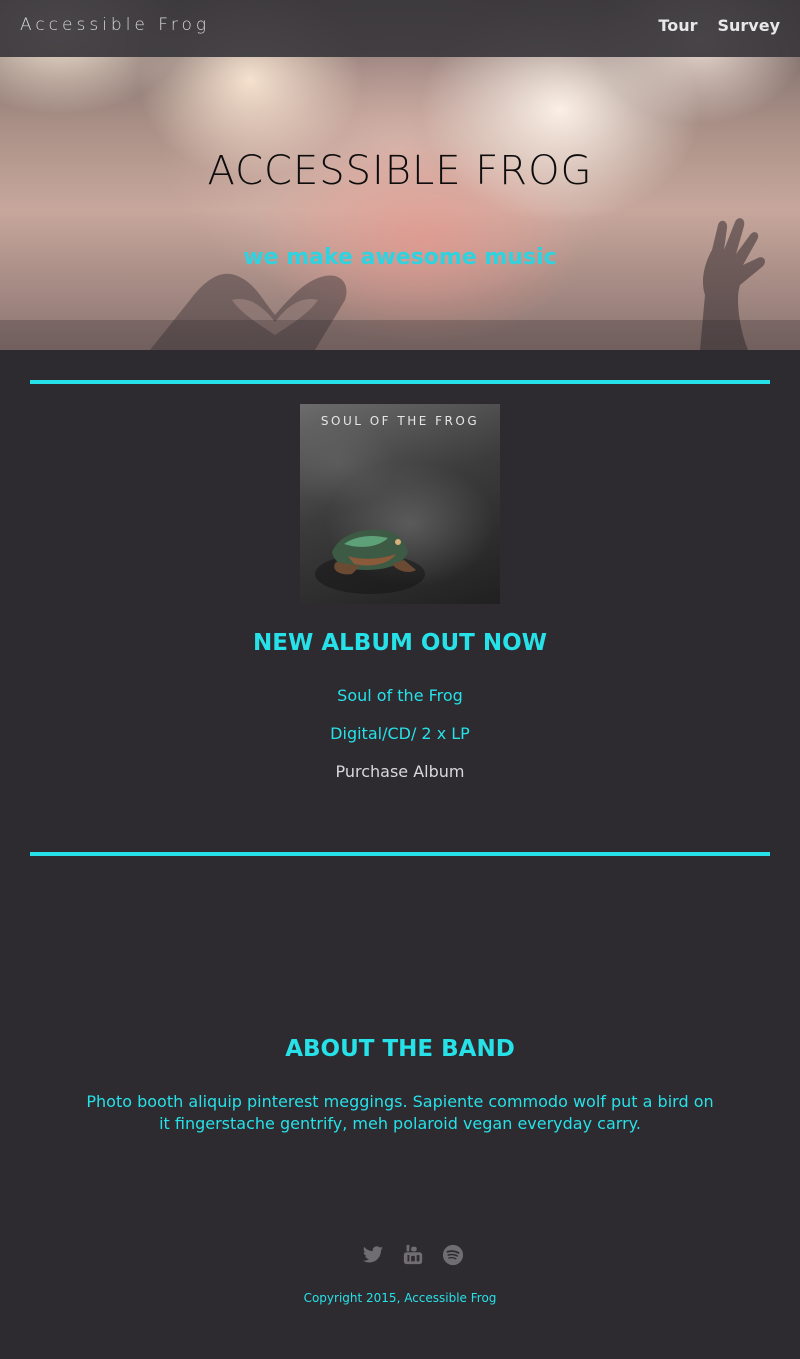 The width and height of the screenshot is (800, 1359). I want to click on frog-image, so click(370, 561).